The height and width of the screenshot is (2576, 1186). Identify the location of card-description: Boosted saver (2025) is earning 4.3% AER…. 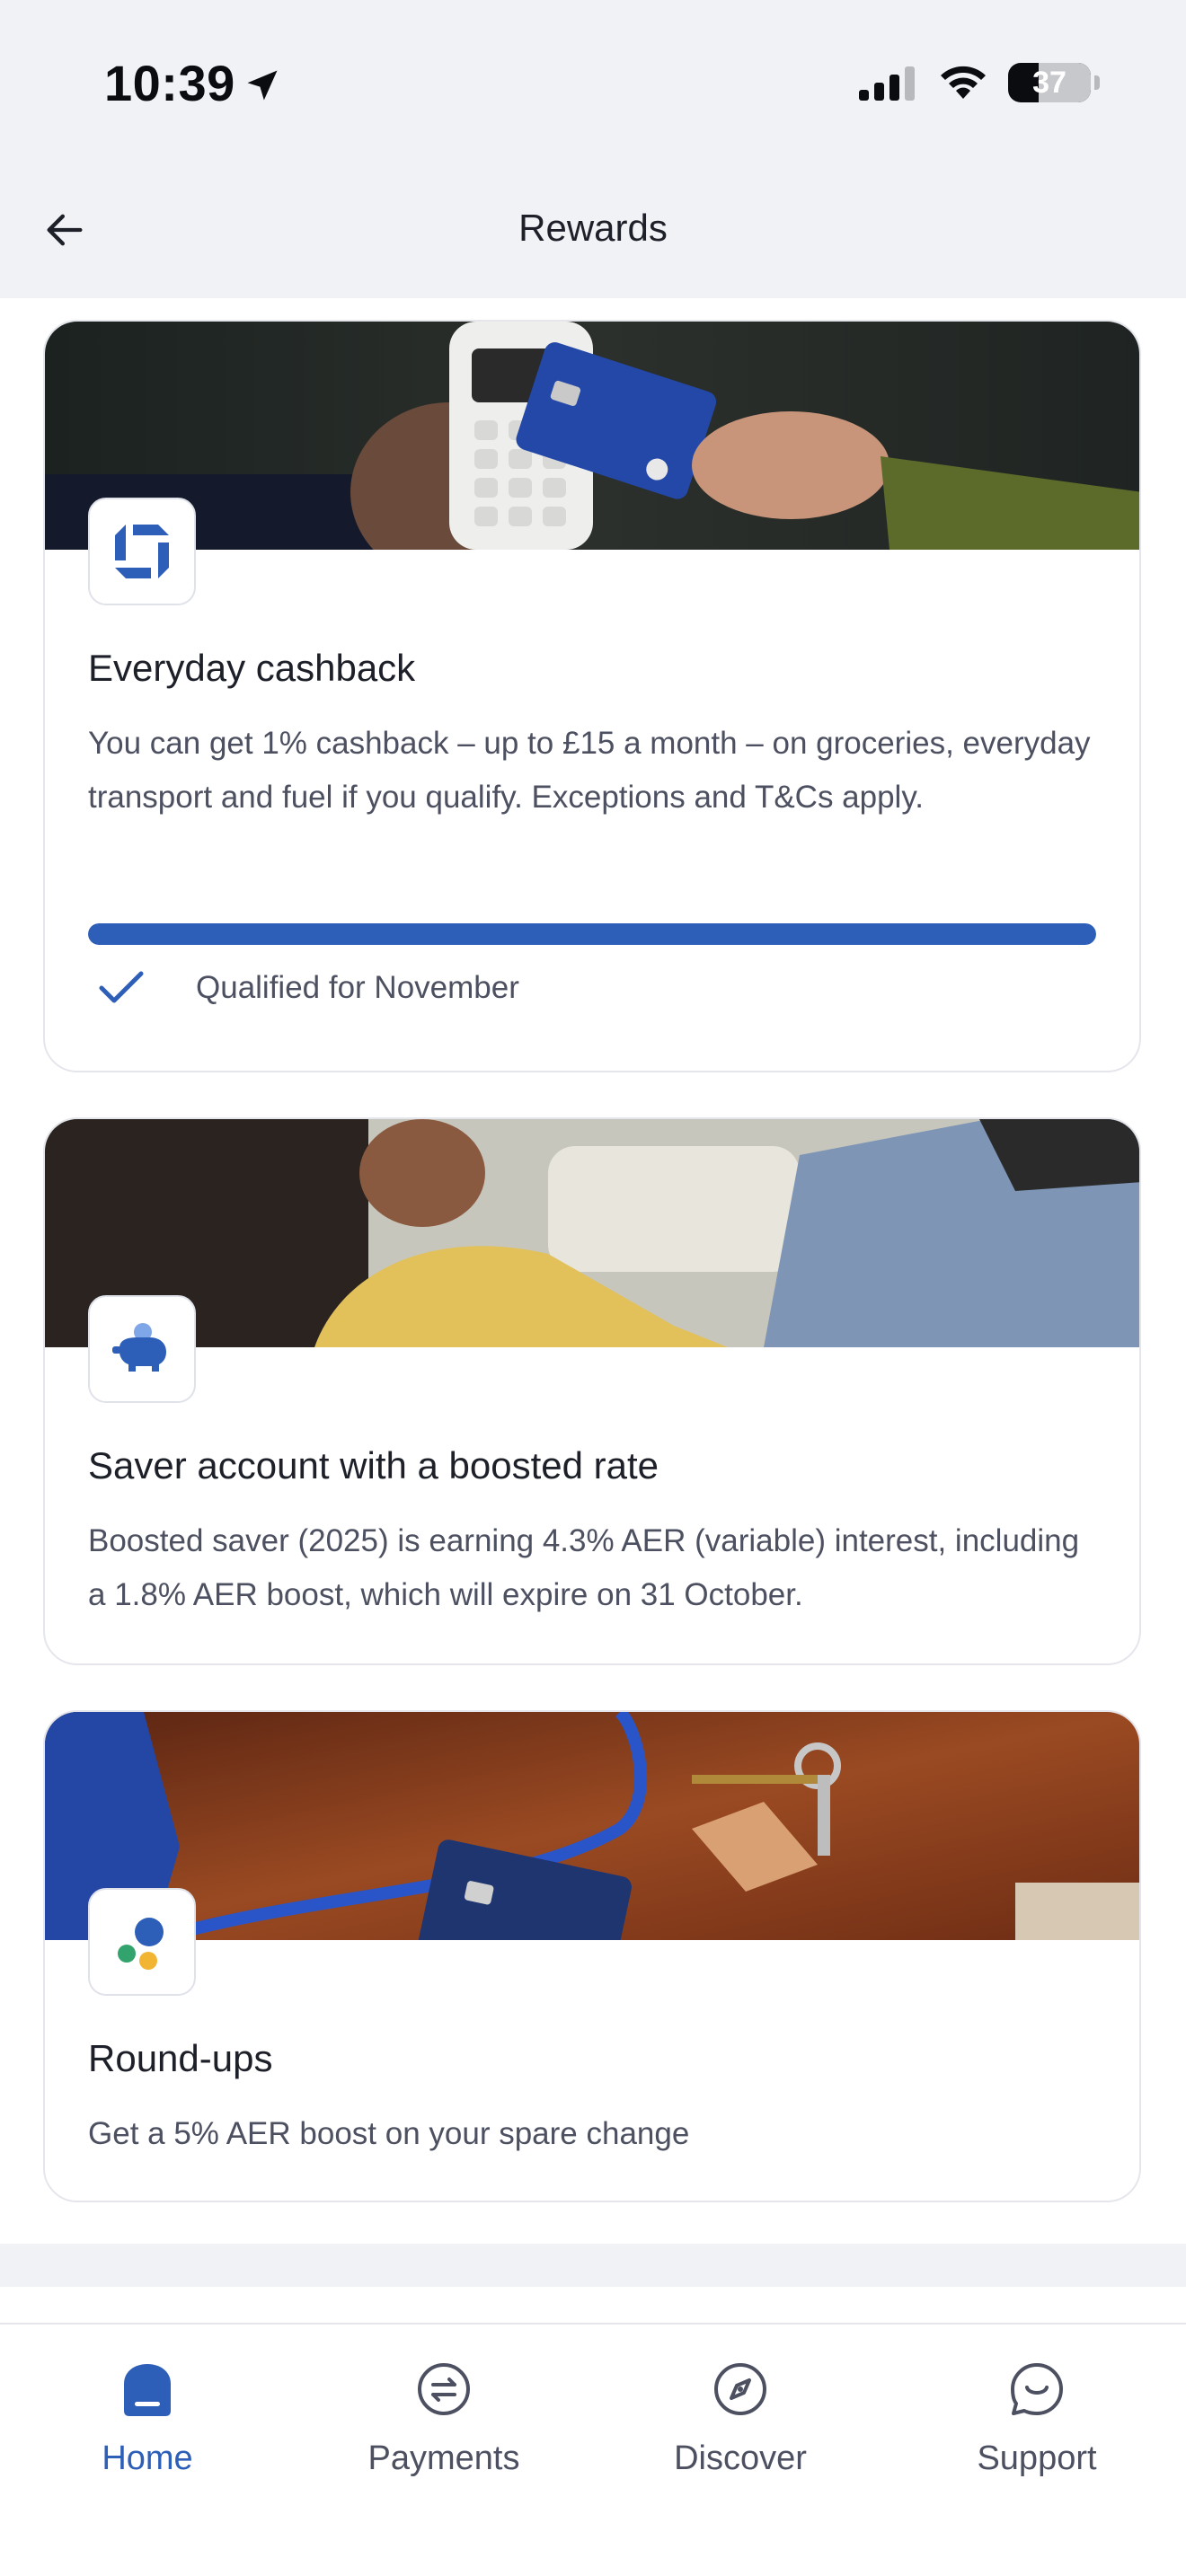
(584, 1567).